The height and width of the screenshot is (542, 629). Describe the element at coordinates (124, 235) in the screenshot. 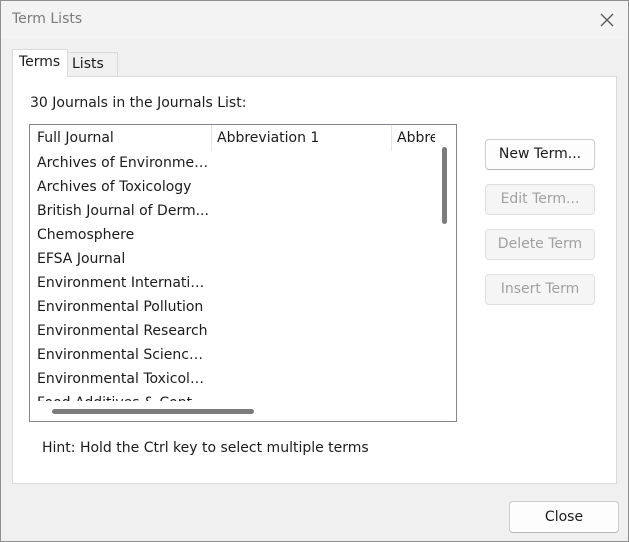

I see `list-item: Chemosphere` at that location.